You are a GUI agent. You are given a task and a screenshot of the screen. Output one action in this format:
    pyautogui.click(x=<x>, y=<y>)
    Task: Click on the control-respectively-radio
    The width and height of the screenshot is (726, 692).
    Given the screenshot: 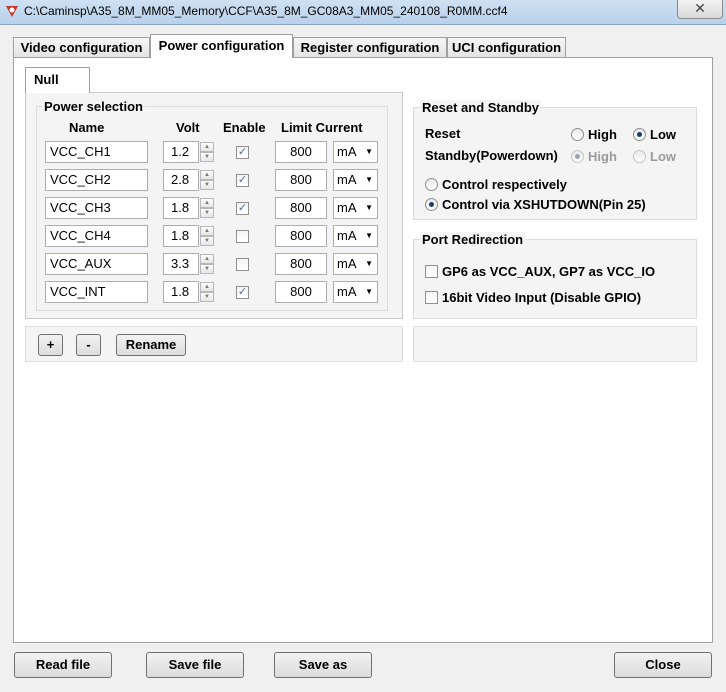 What is the action you would take?
    pyautogui.click(x=431, y=184)
    